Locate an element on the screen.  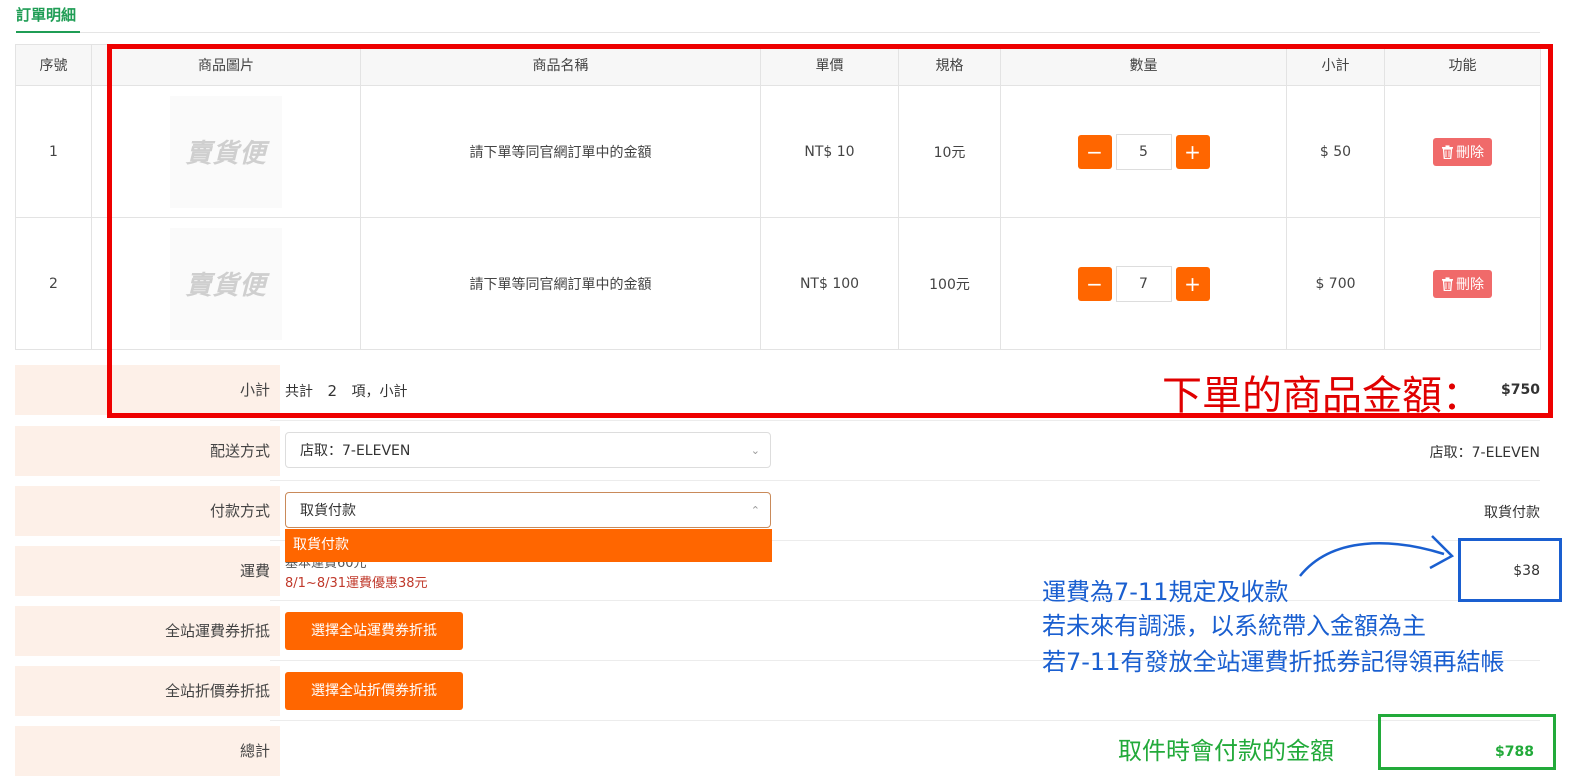
select-ship-coupon-button: 選擇全站運費券折抵 is located at coordinates (374, 631).